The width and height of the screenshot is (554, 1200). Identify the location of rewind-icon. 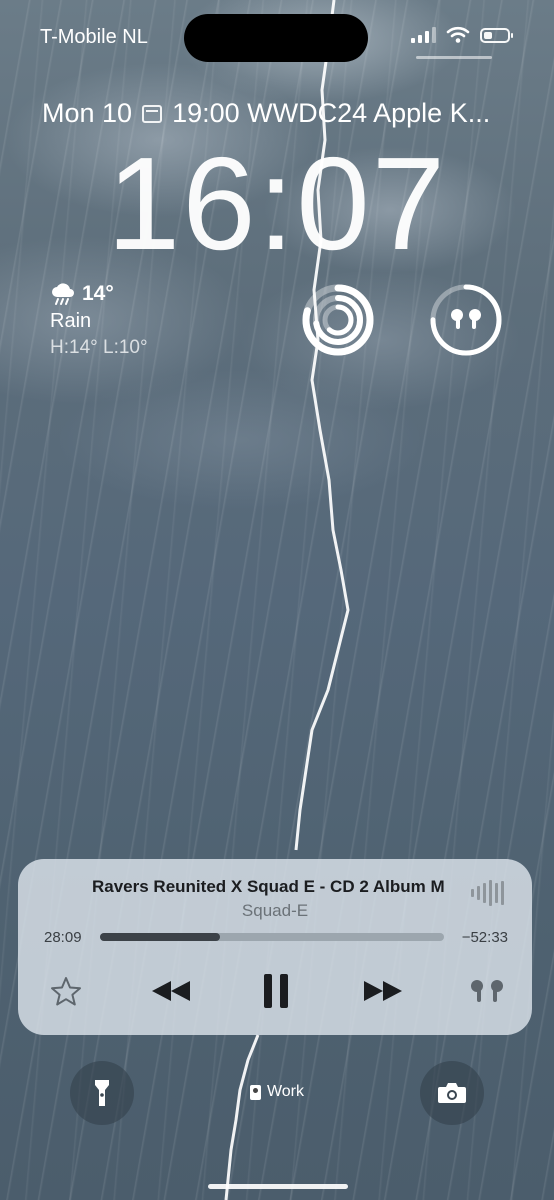
(171, 991).